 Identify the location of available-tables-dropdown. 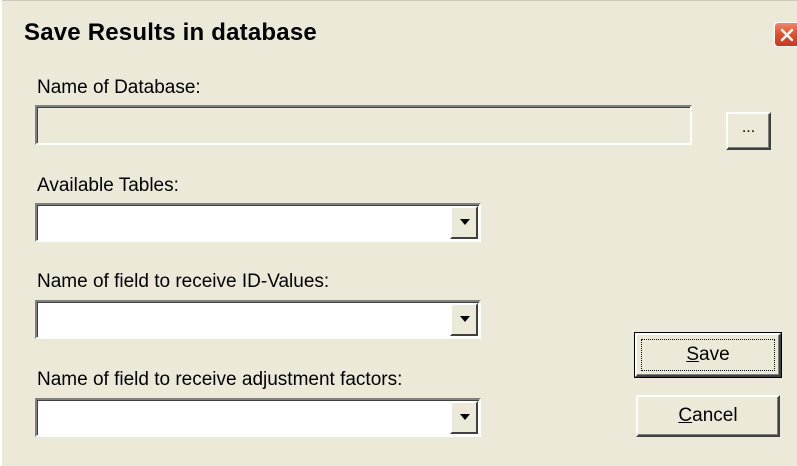
(258, 222).